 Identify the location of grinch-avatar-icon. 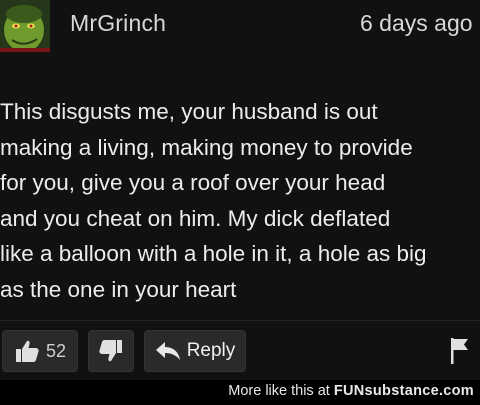
(25, 26).